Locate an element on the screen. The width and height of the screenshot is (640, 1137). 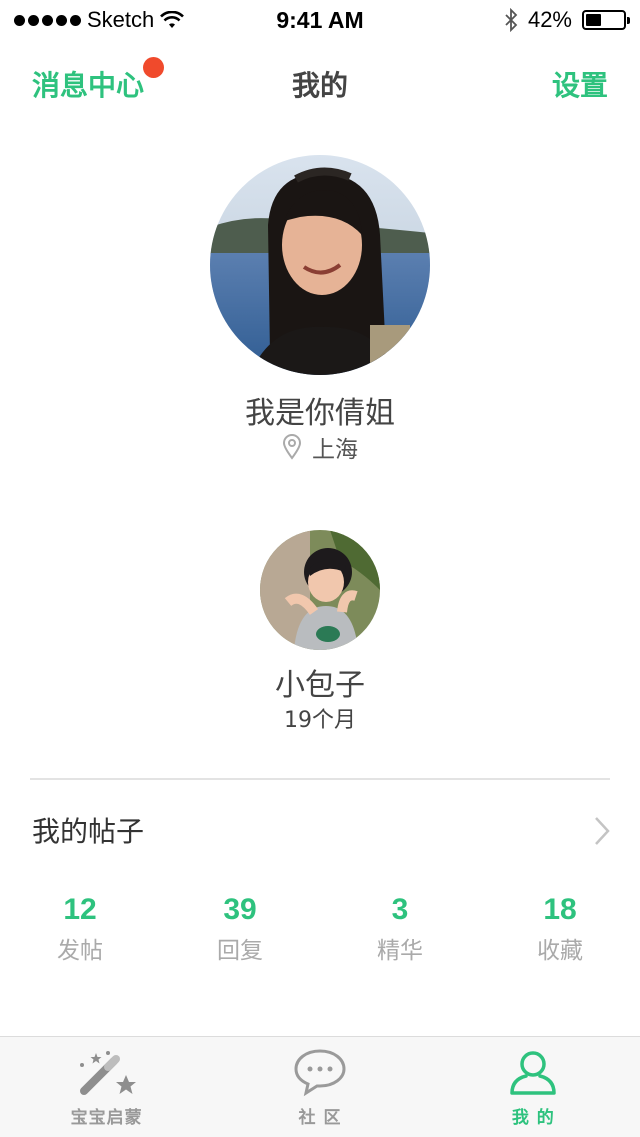
tab-label: 宝宝启蒙 is located at coordinates (106, 1118).